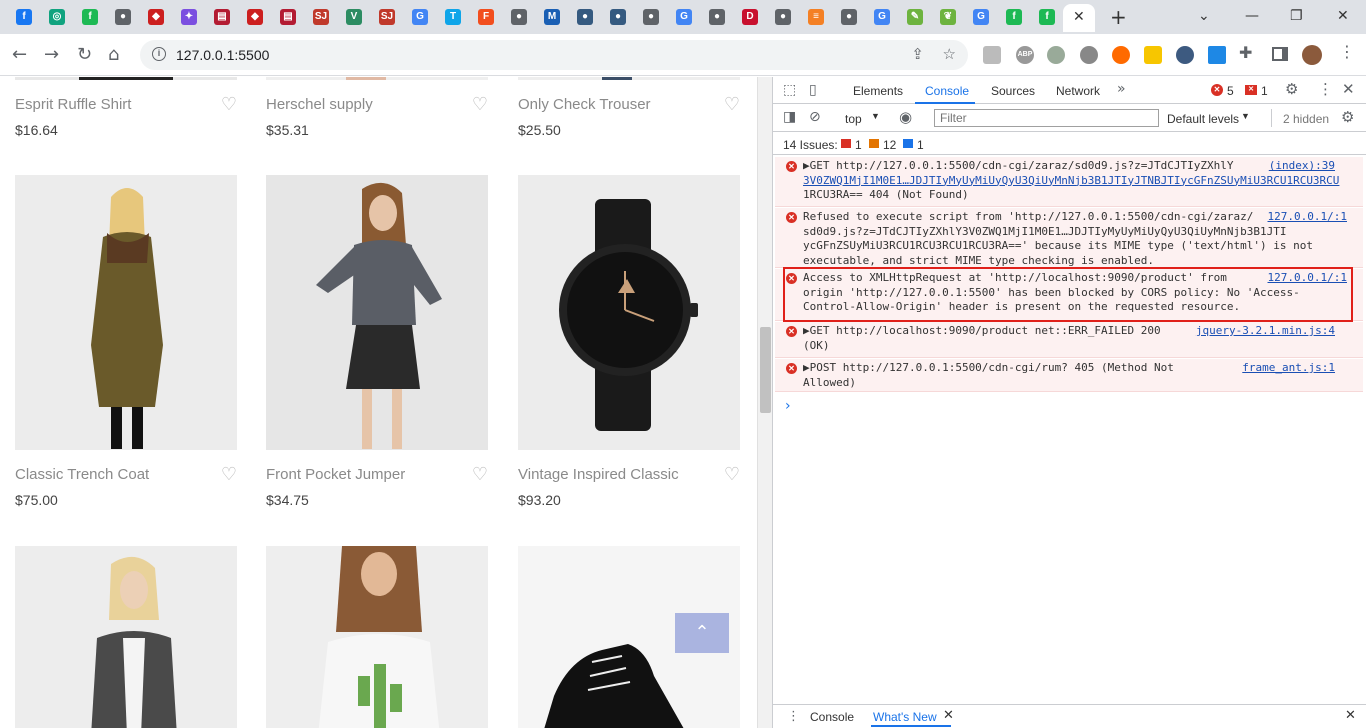  Describe the element at coordinates (1121, 89) in the screenshot. I see `more-tabs-icon: »` at that location.